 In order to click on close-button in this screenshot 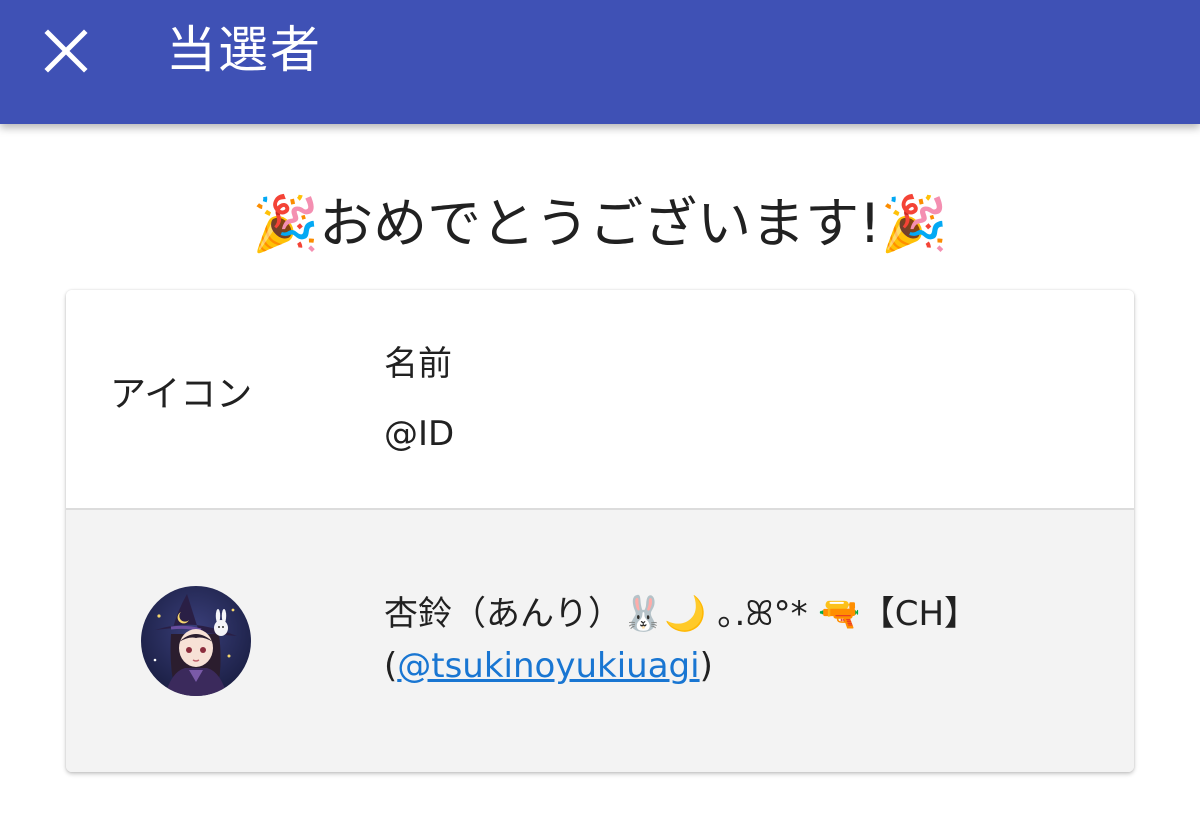, I will do `click(66, 51)`.